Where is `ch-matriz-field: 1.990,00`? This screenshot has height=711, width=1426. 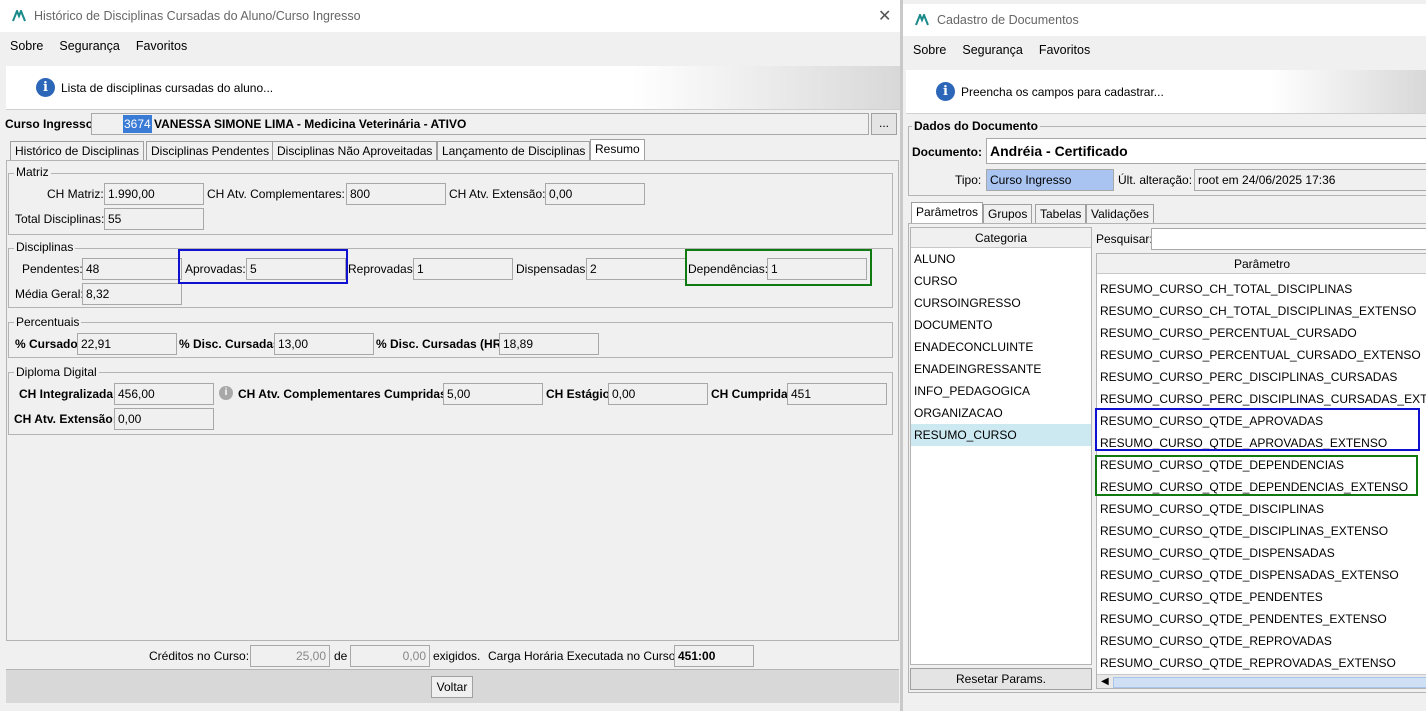
ch-matriz-field: 1.990,00 is located at coordinates (154, 194).